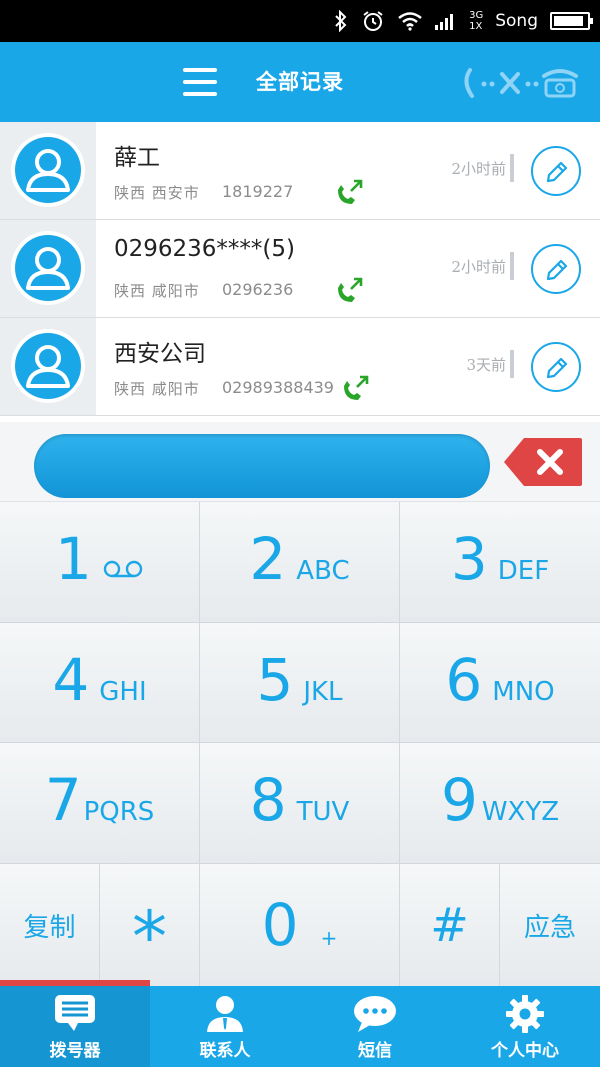  Describe the element at coordinates (200, 82) in the screenshot. I see `menu-icon` at that location.